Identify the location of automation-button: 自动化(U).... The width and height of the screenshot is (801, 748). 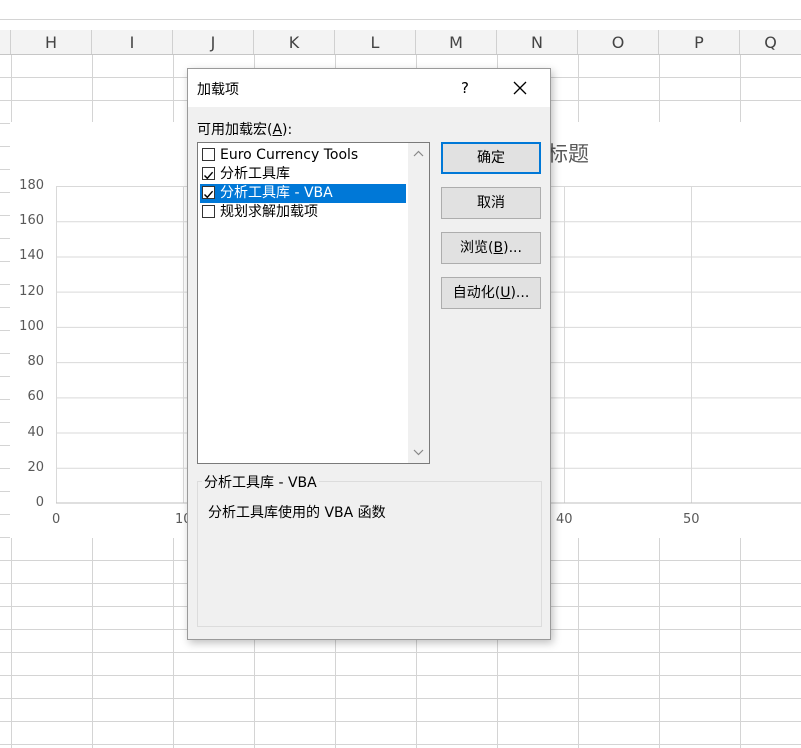
(491, 293).